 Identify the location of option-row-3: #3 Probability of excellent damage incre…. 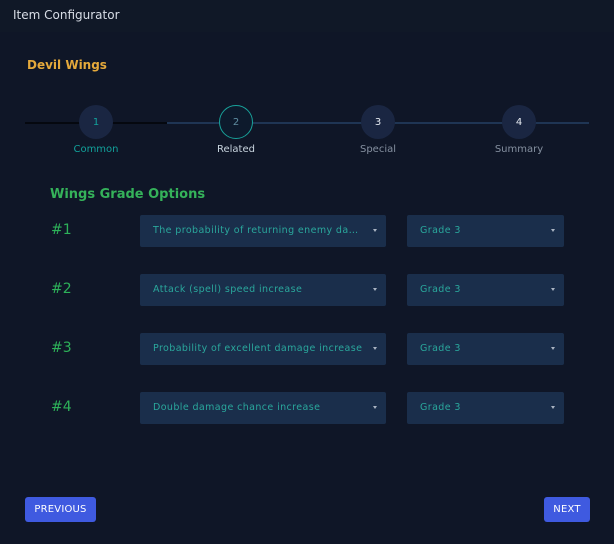
(307, 349).